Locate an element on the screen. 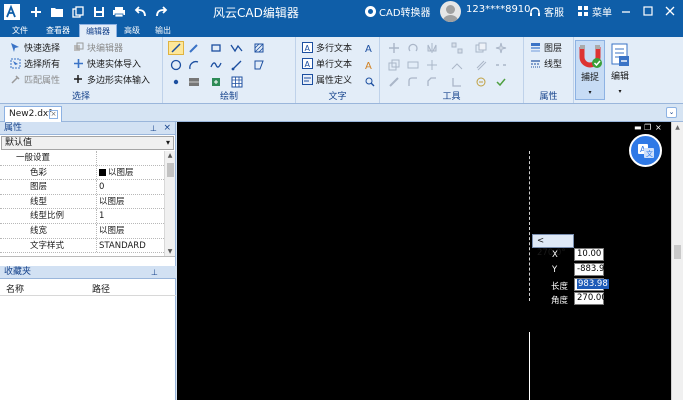 This screenshot has width=683, height=400. linetype-button: 线型 is located at coordinates (545, 63).